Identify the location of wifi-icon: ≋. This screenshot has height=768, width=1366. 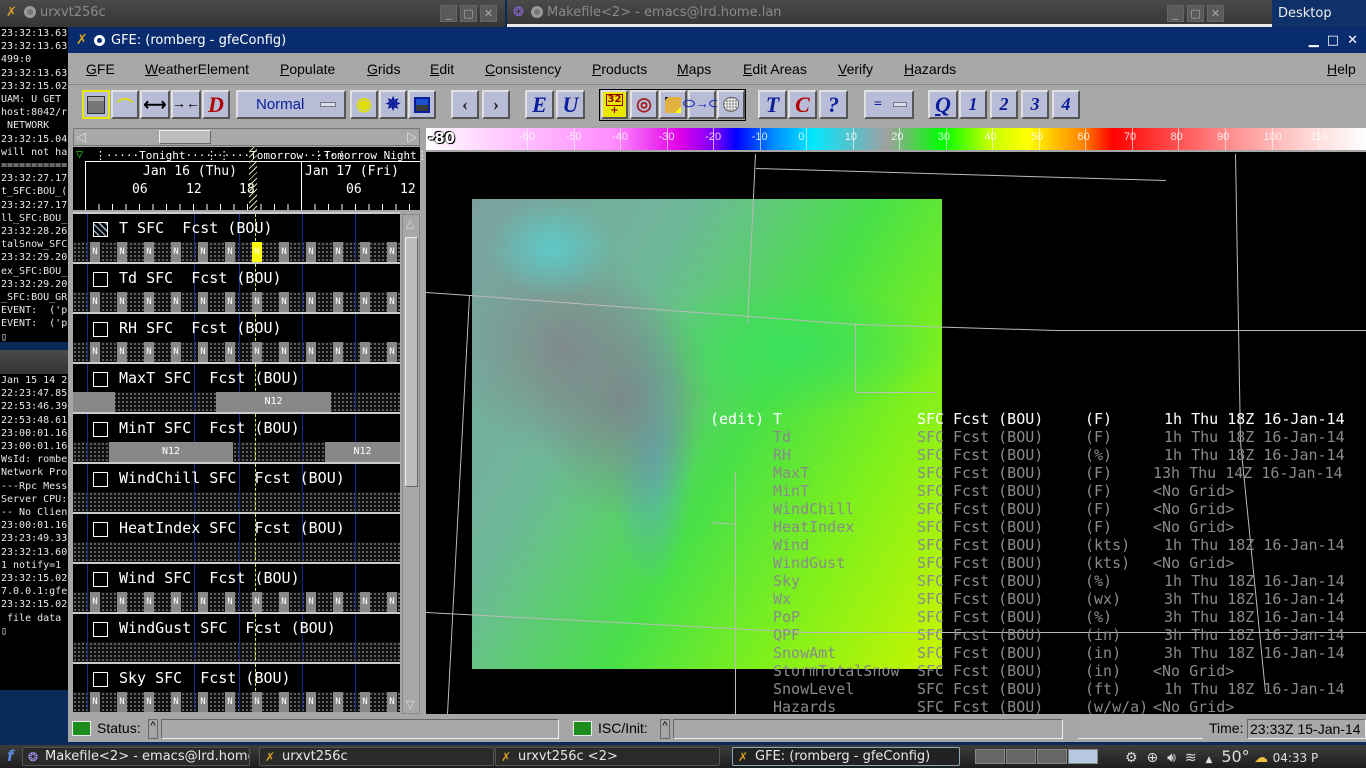
(1191, 758).